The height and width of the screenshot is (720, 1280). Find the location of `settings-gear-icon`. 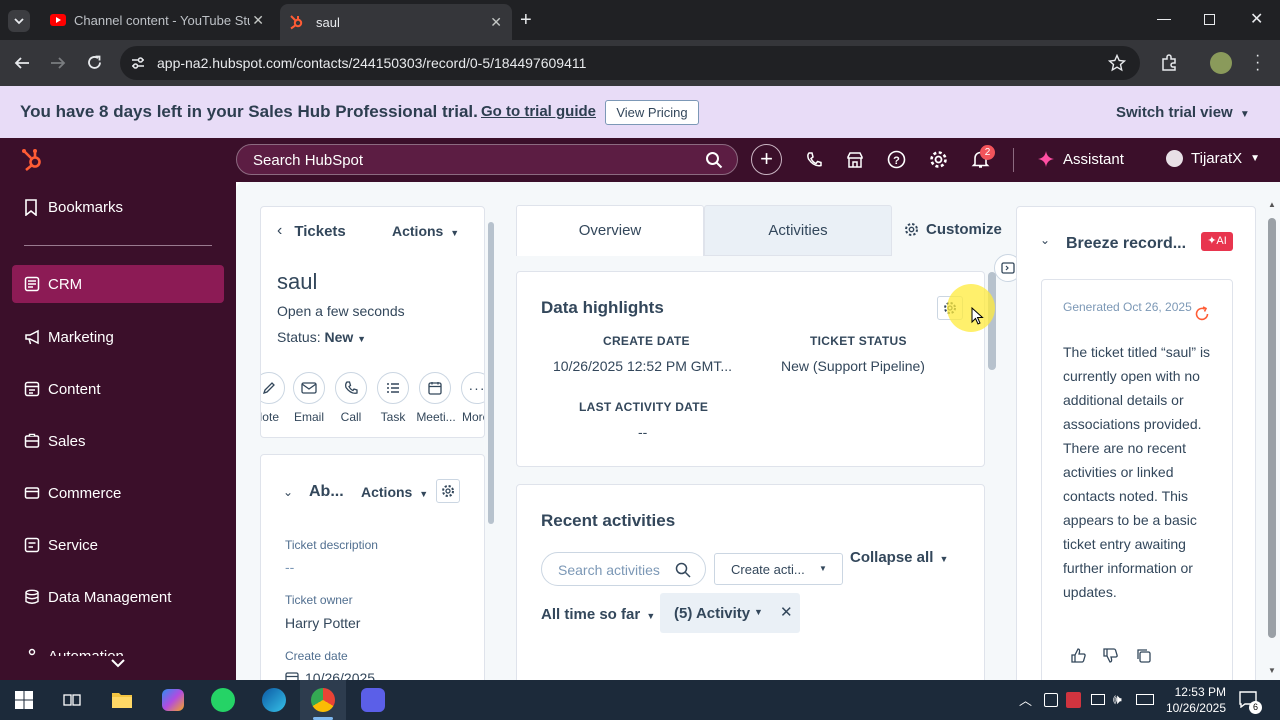

settings-gear-icon is located at coordinates (938, 159).